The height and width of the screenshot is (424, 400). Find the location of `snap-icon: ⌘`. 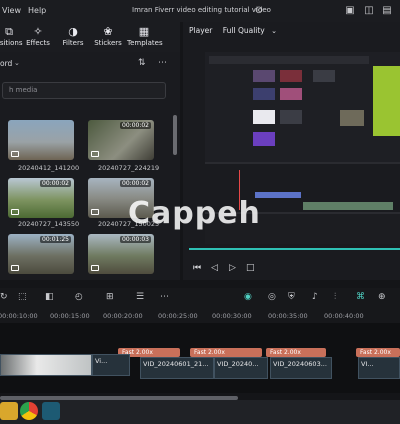

snap-icon: ⌘ is located at coordinates (360, 297).